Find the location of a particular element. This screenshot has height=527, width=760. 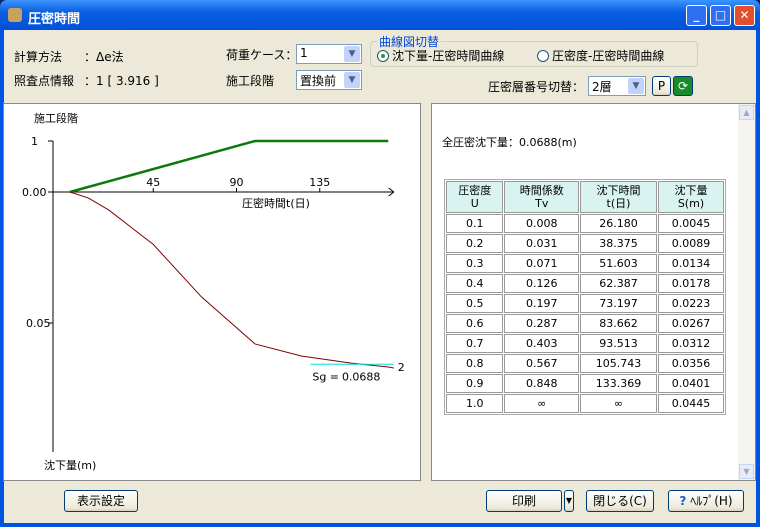

table-cell: ∞ is located at coordinates (542, 403).